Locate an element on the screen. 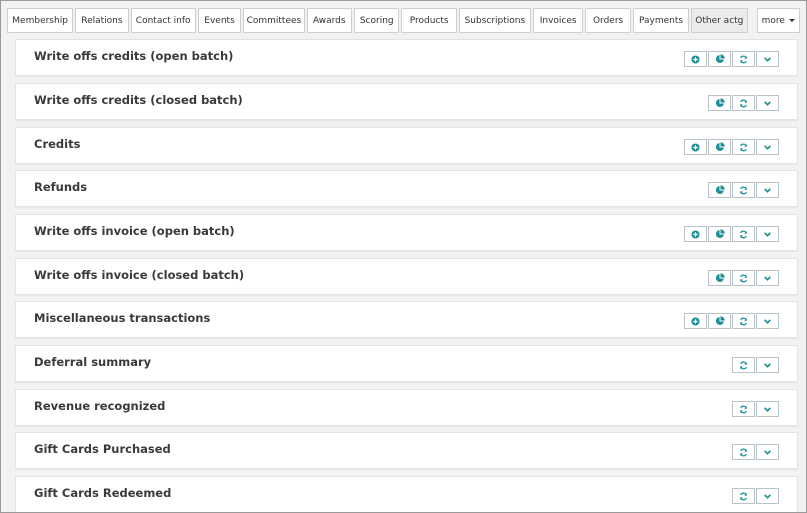 The width and height of the screenshot is (807, 513). tab-label: Committees is located at coordinates (274, 20).